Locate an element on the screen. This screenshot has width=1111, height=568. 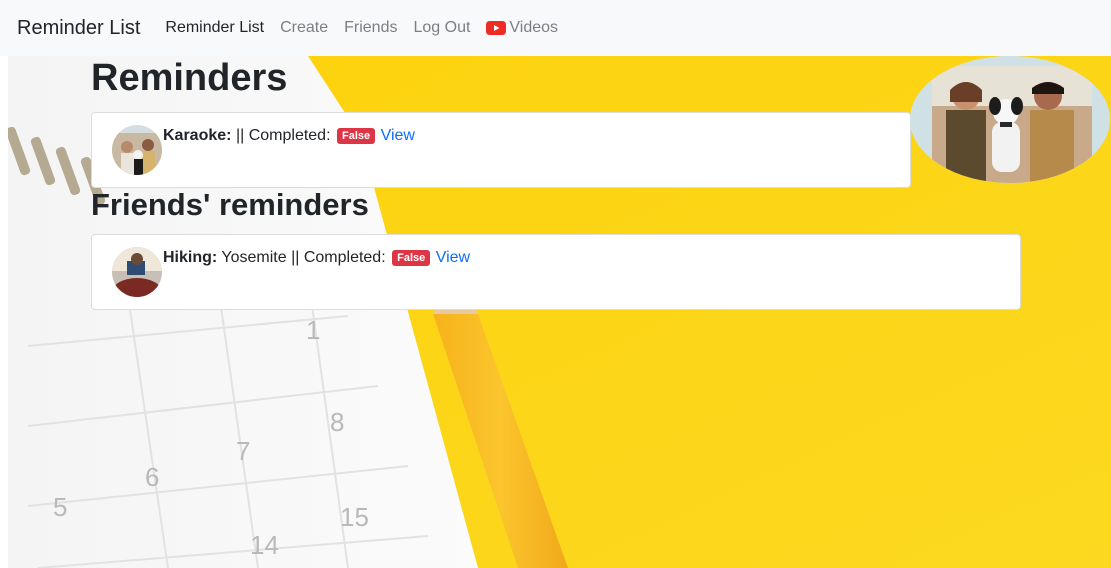
profile-photo is located at coordinates (1010, 119).